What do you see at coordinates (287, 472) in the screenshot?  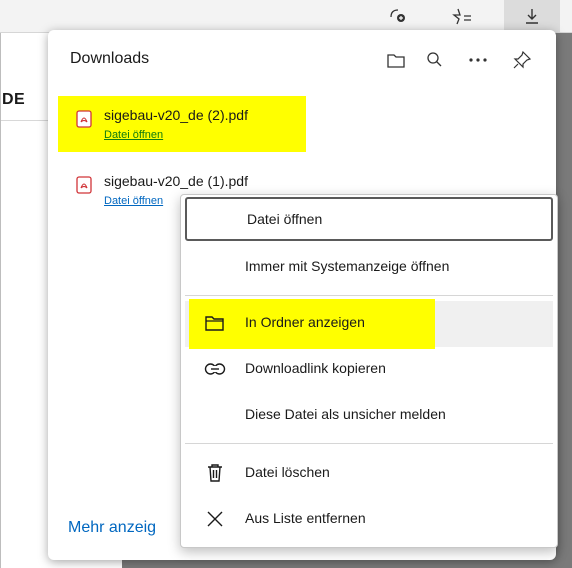 I see `menu-item-label: Datei löschen` at bounding box center [287, 472].